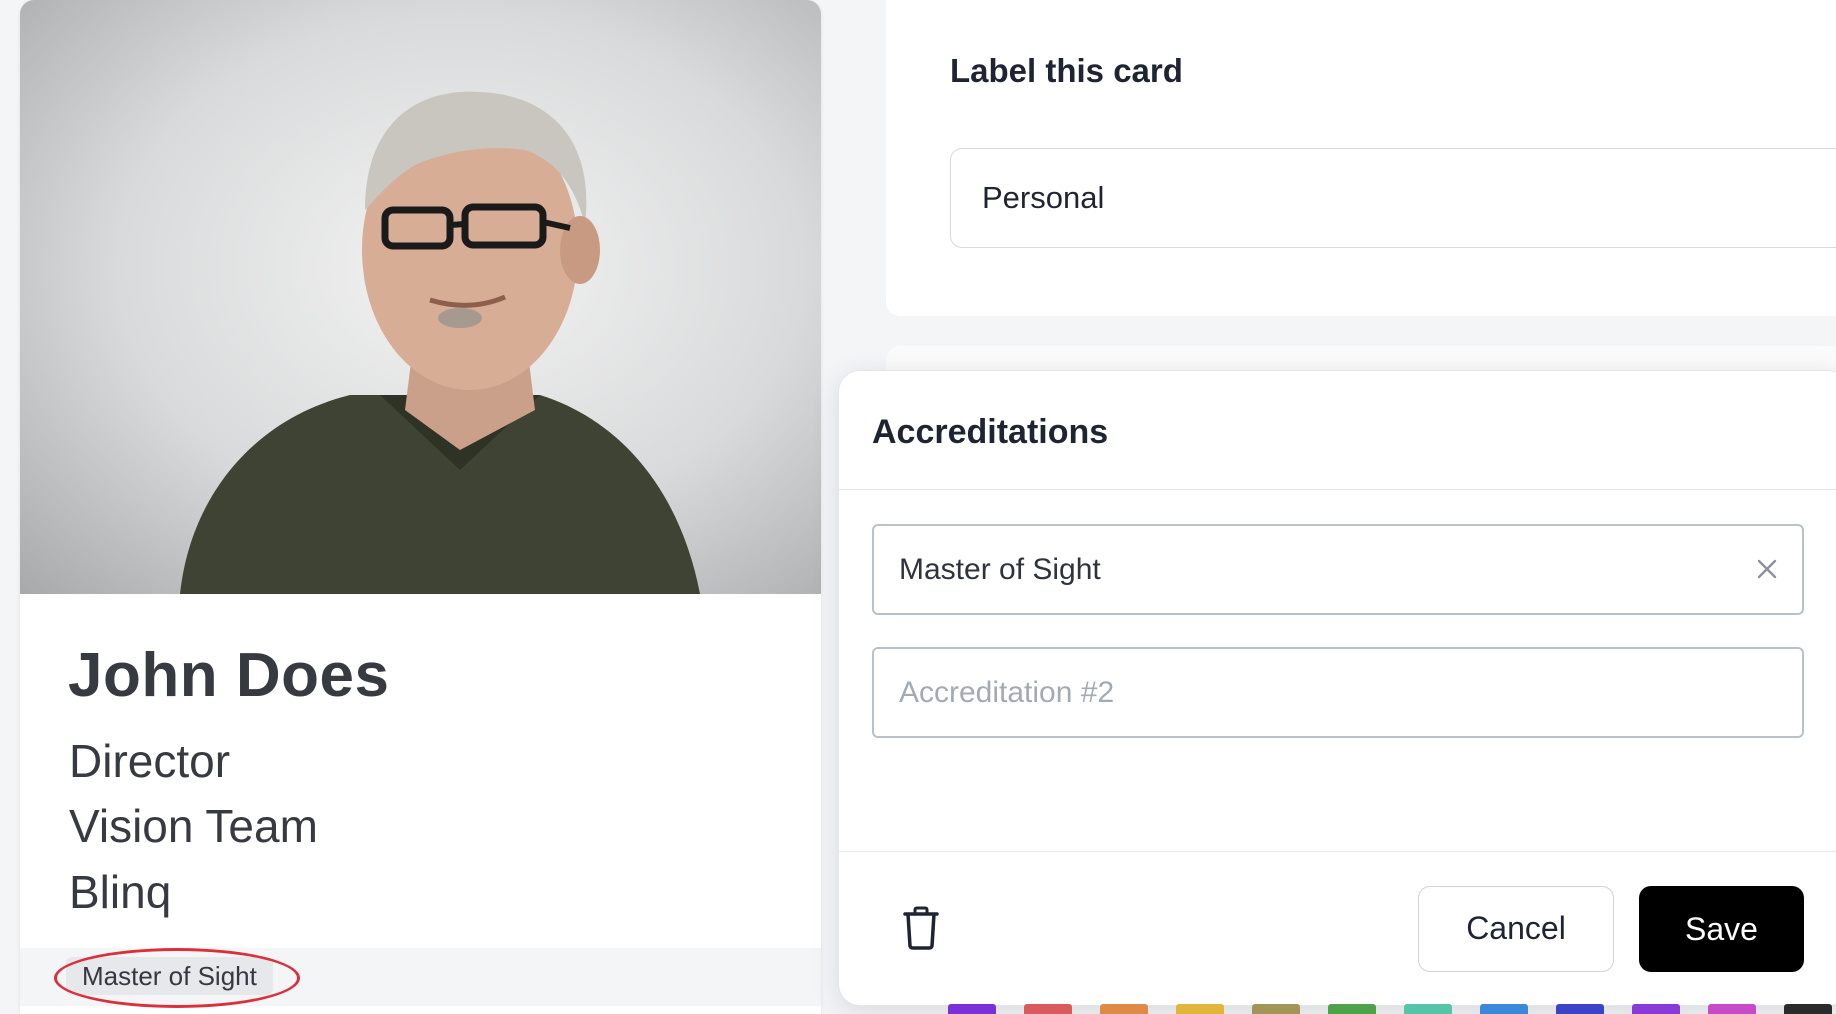 The image size is (1836, 1014). Describe the element at coordinates (1516, 929) in the screenshot. I see `cancel-button: Cancel` at that location.